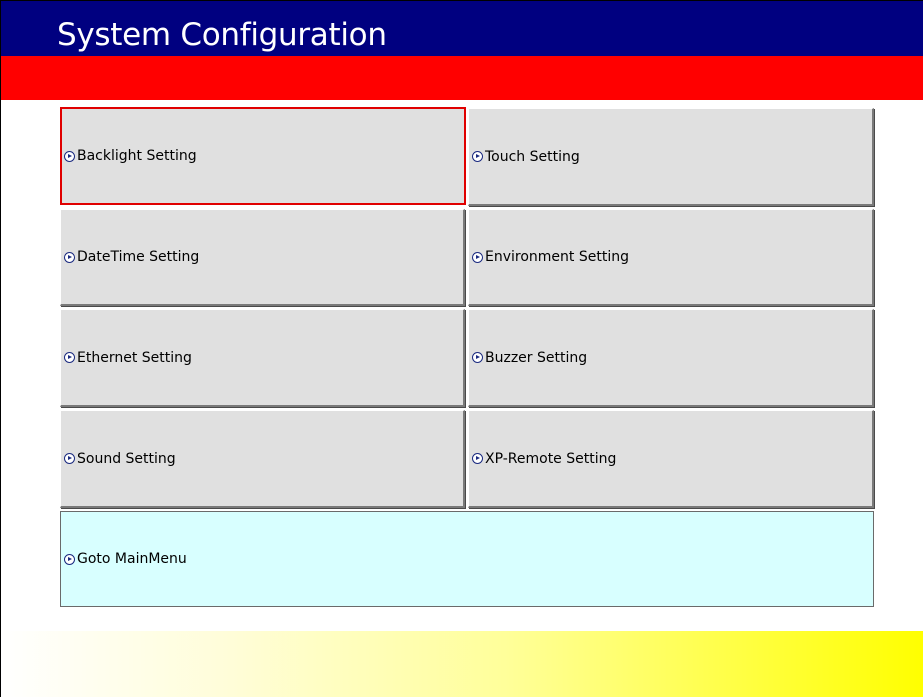 The image size is (923, 697). What do you see at coordinates (262, 358) in the screenshot?
I see `ethernet-setting-button: Ethernet Setting` at bounding box center [262, 358].